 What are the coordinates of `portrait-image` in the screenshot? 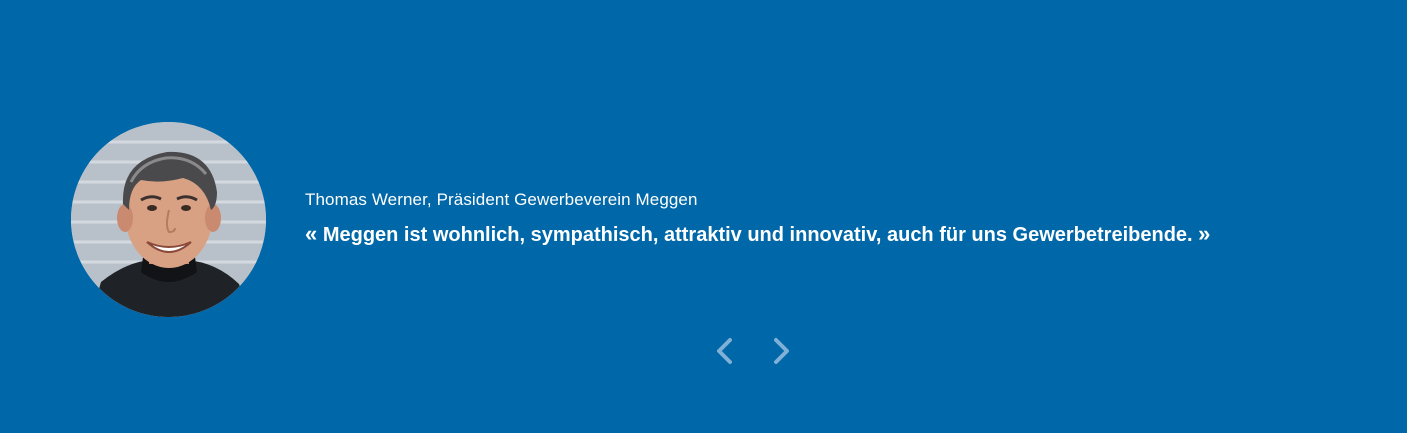 It's located at (168, 219).